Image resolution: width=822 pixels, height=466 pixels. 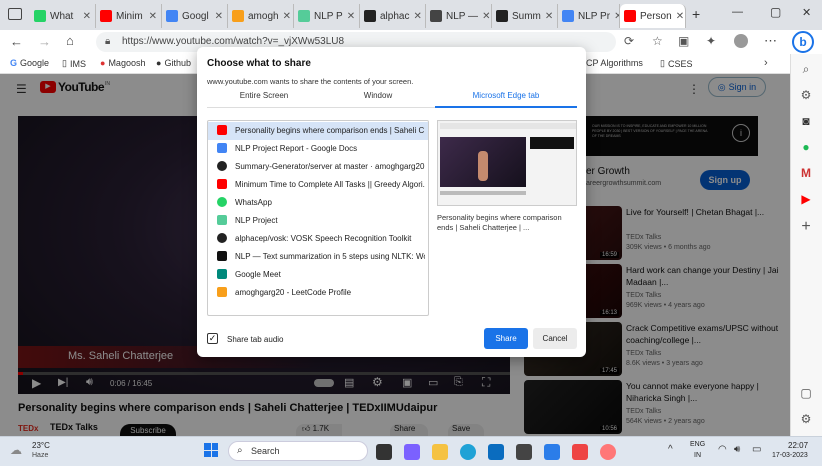 I want to click on task-view-icon, so click(x=384, y=452).